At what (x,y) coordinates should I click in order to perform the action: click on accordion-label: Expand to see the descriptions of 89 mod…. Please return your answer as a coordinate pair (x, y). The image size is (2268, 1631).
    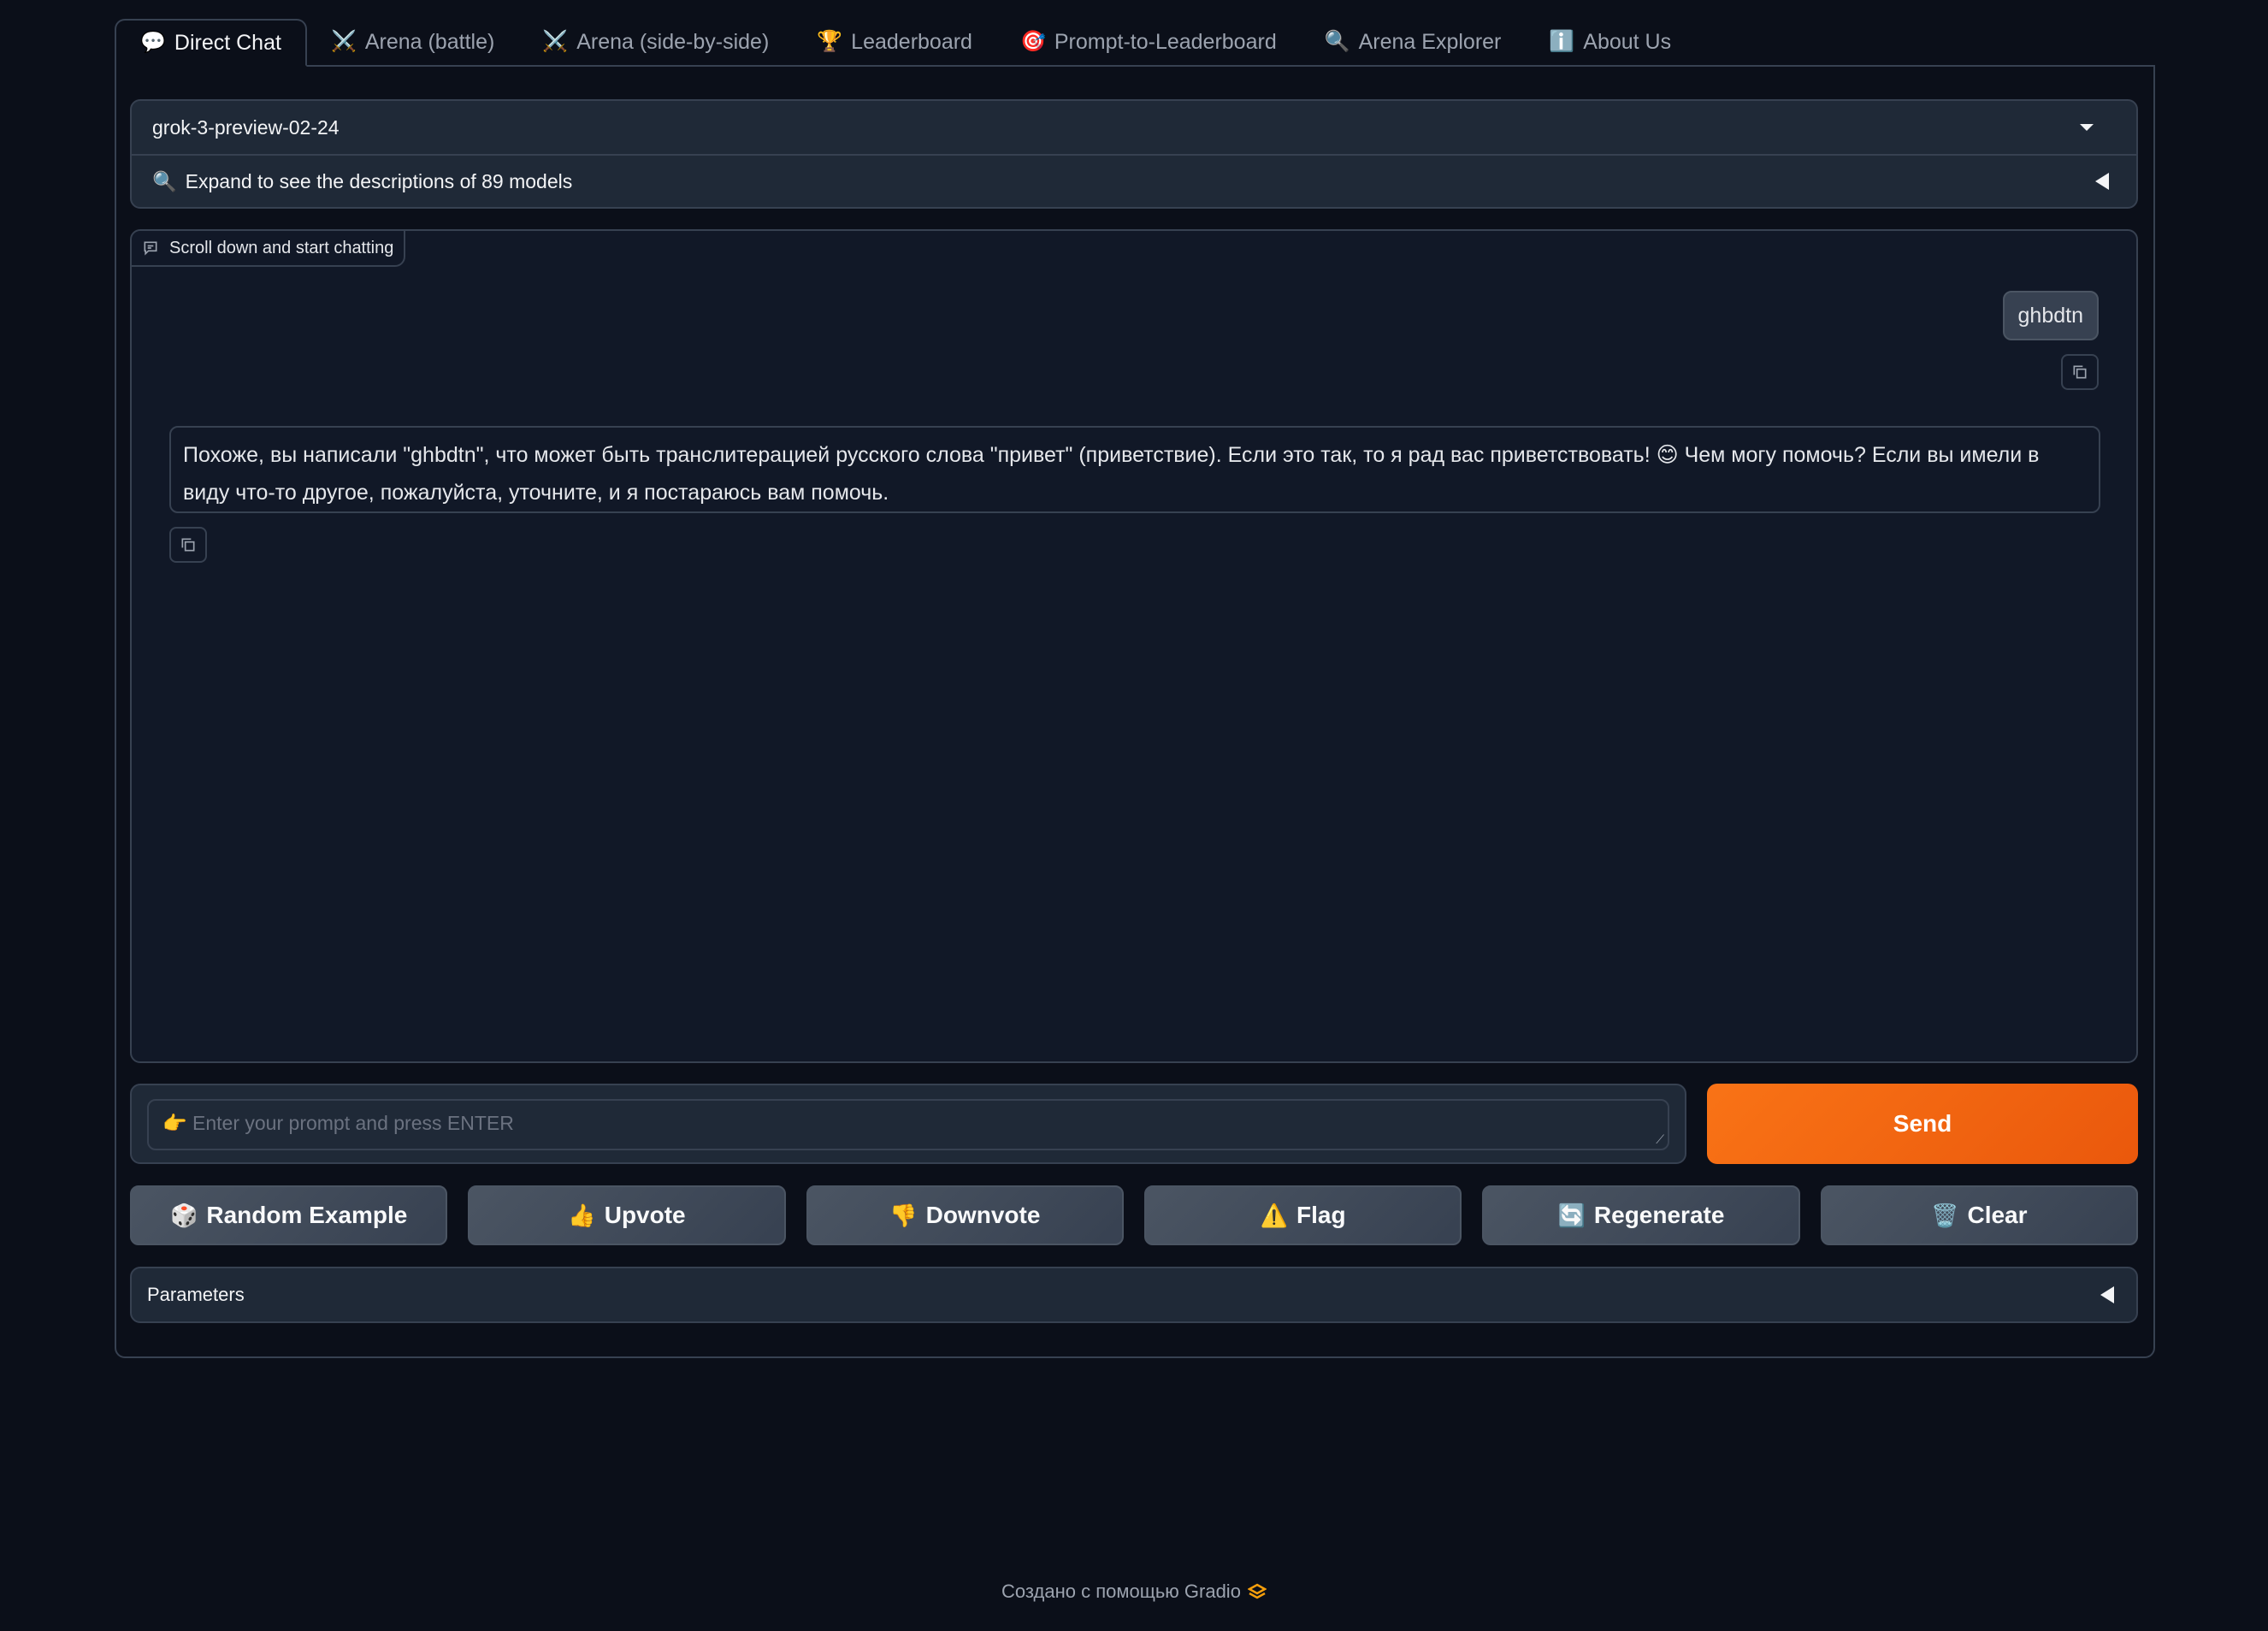
    Looking at the image, I should click on (379, 180).